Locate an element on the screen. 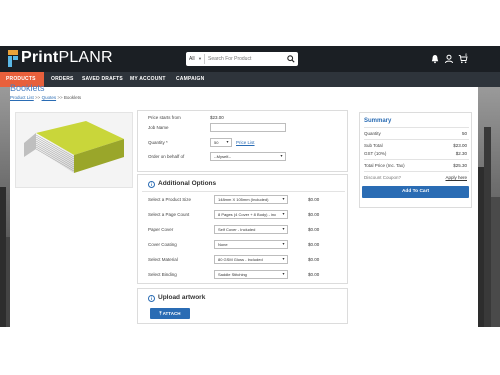 Image resolution: width=500 pixels, height=375 pixels. price-list-link: Price List is located at coordinates (245, 142).